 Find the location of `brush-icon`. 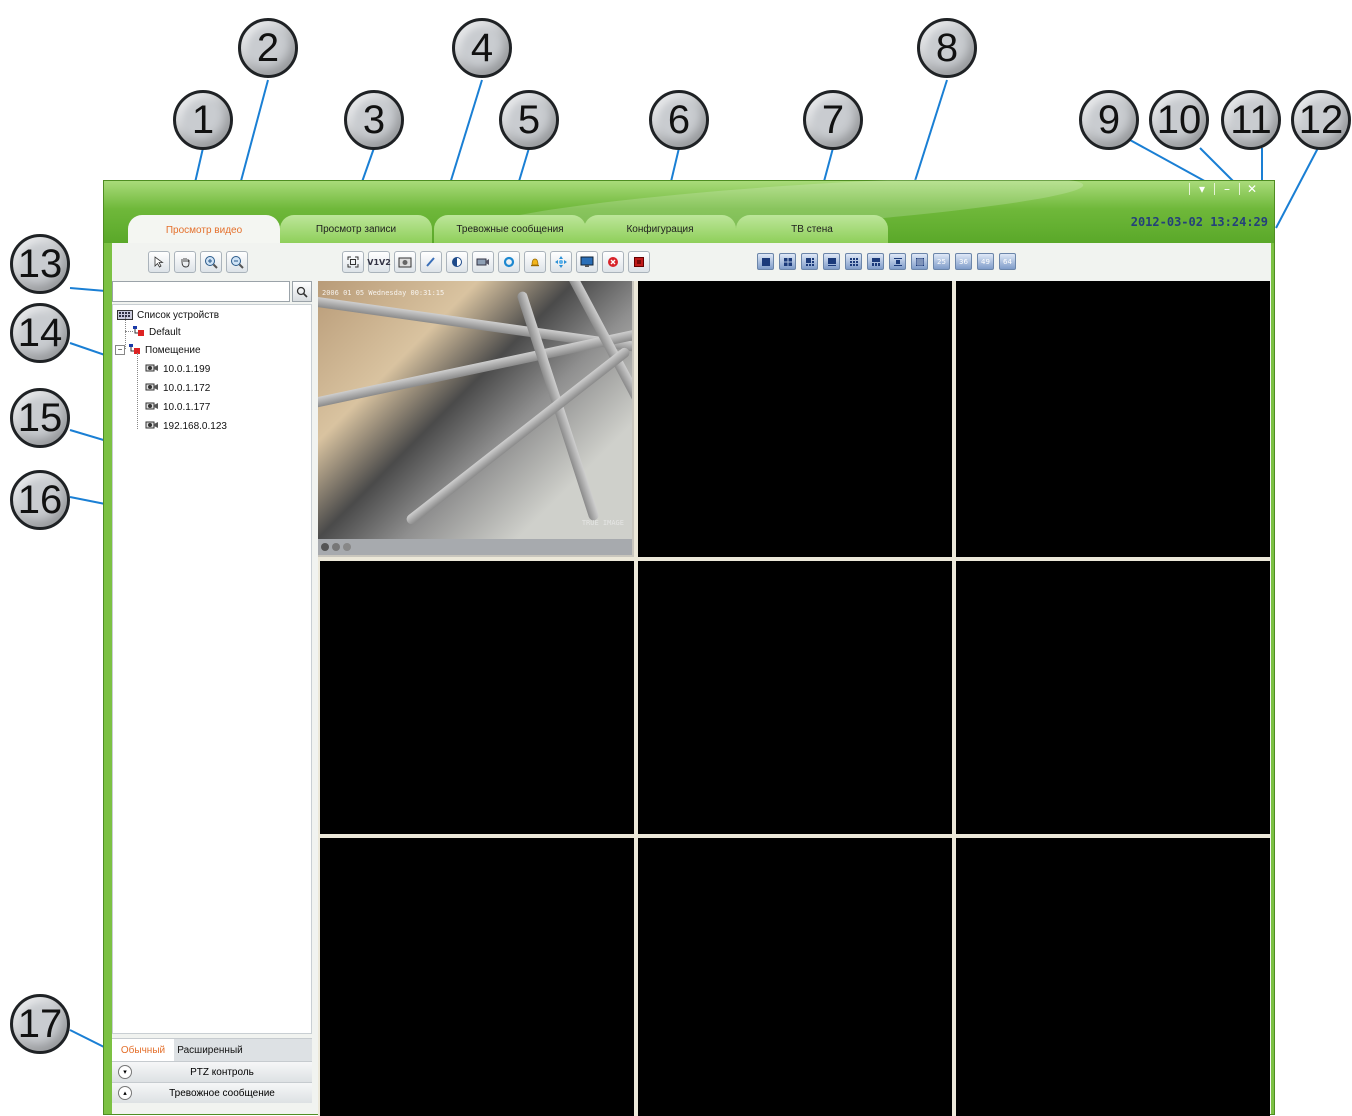

brush-icon is located at coordinates (431, 262).